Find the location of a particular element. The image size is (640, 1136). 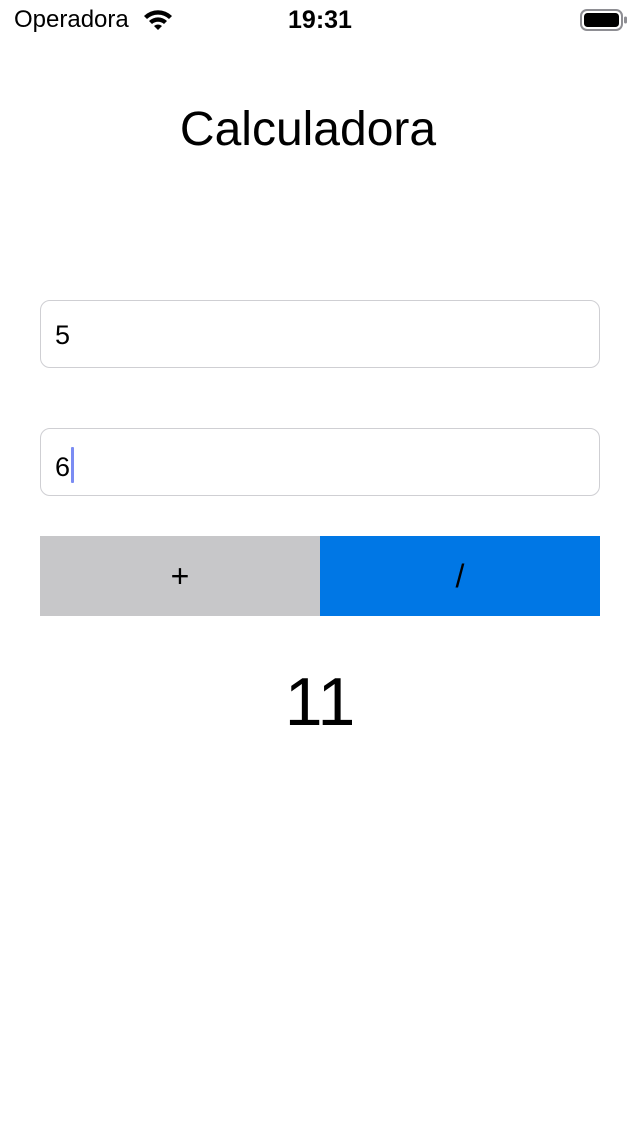

second-number-wrapper: 6 is located at coordinates (65, 465).